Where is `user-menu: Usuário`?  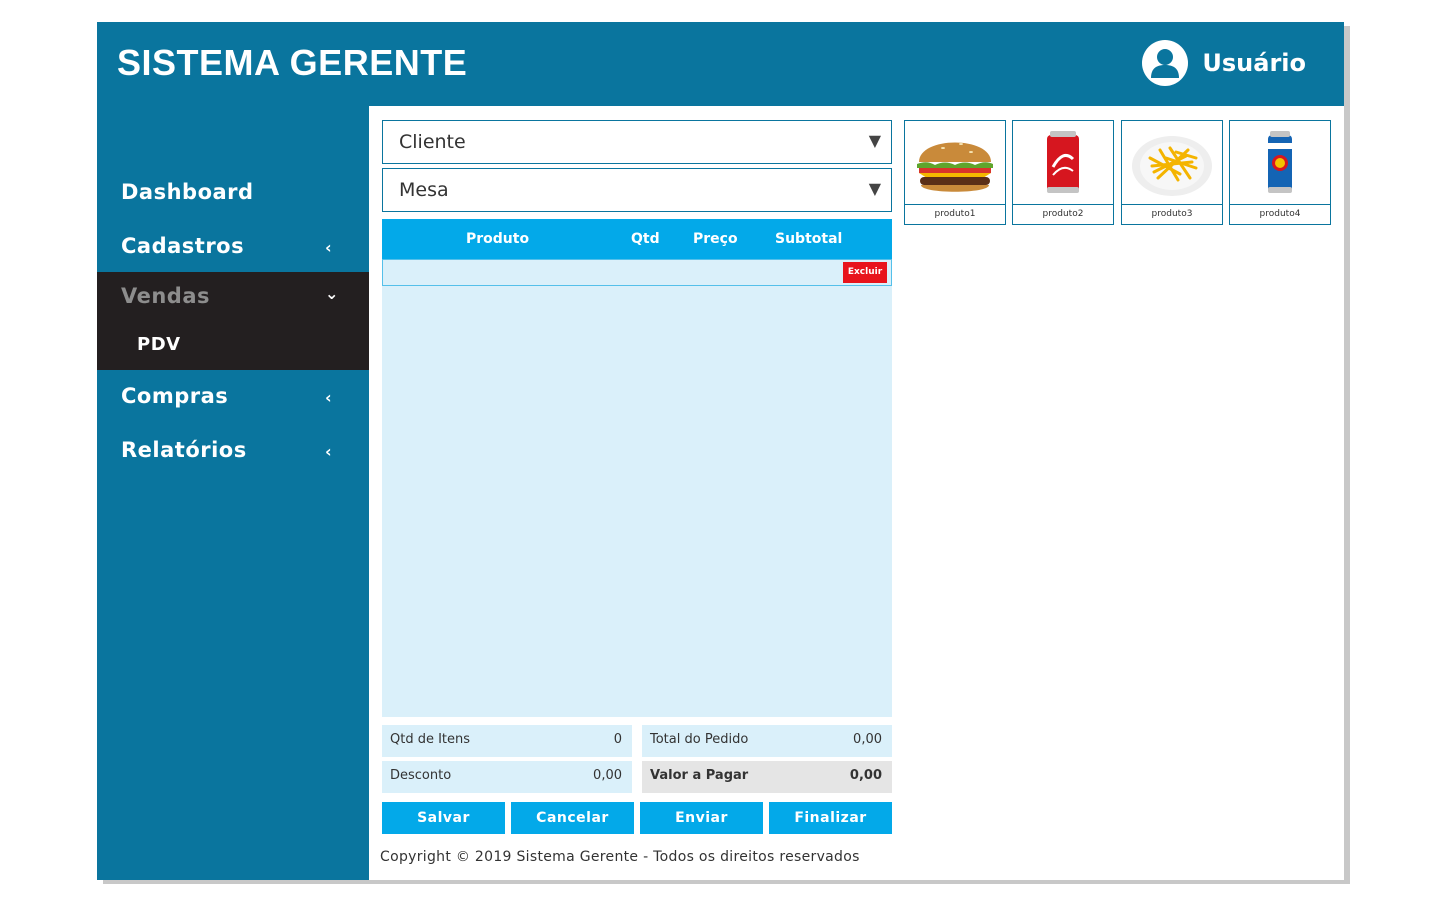
user-menu: Usuário is located at coordinates (1224, 63).